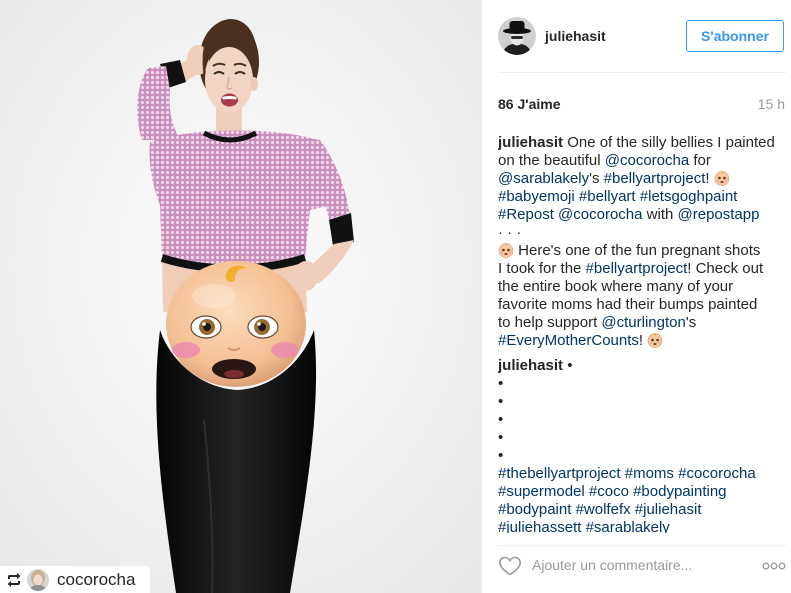 This screenshot has height=593, width=791. Describe the element at coordinates (643, 366) in the screenshot. I see `comment-line: juliehasit •` at that location.